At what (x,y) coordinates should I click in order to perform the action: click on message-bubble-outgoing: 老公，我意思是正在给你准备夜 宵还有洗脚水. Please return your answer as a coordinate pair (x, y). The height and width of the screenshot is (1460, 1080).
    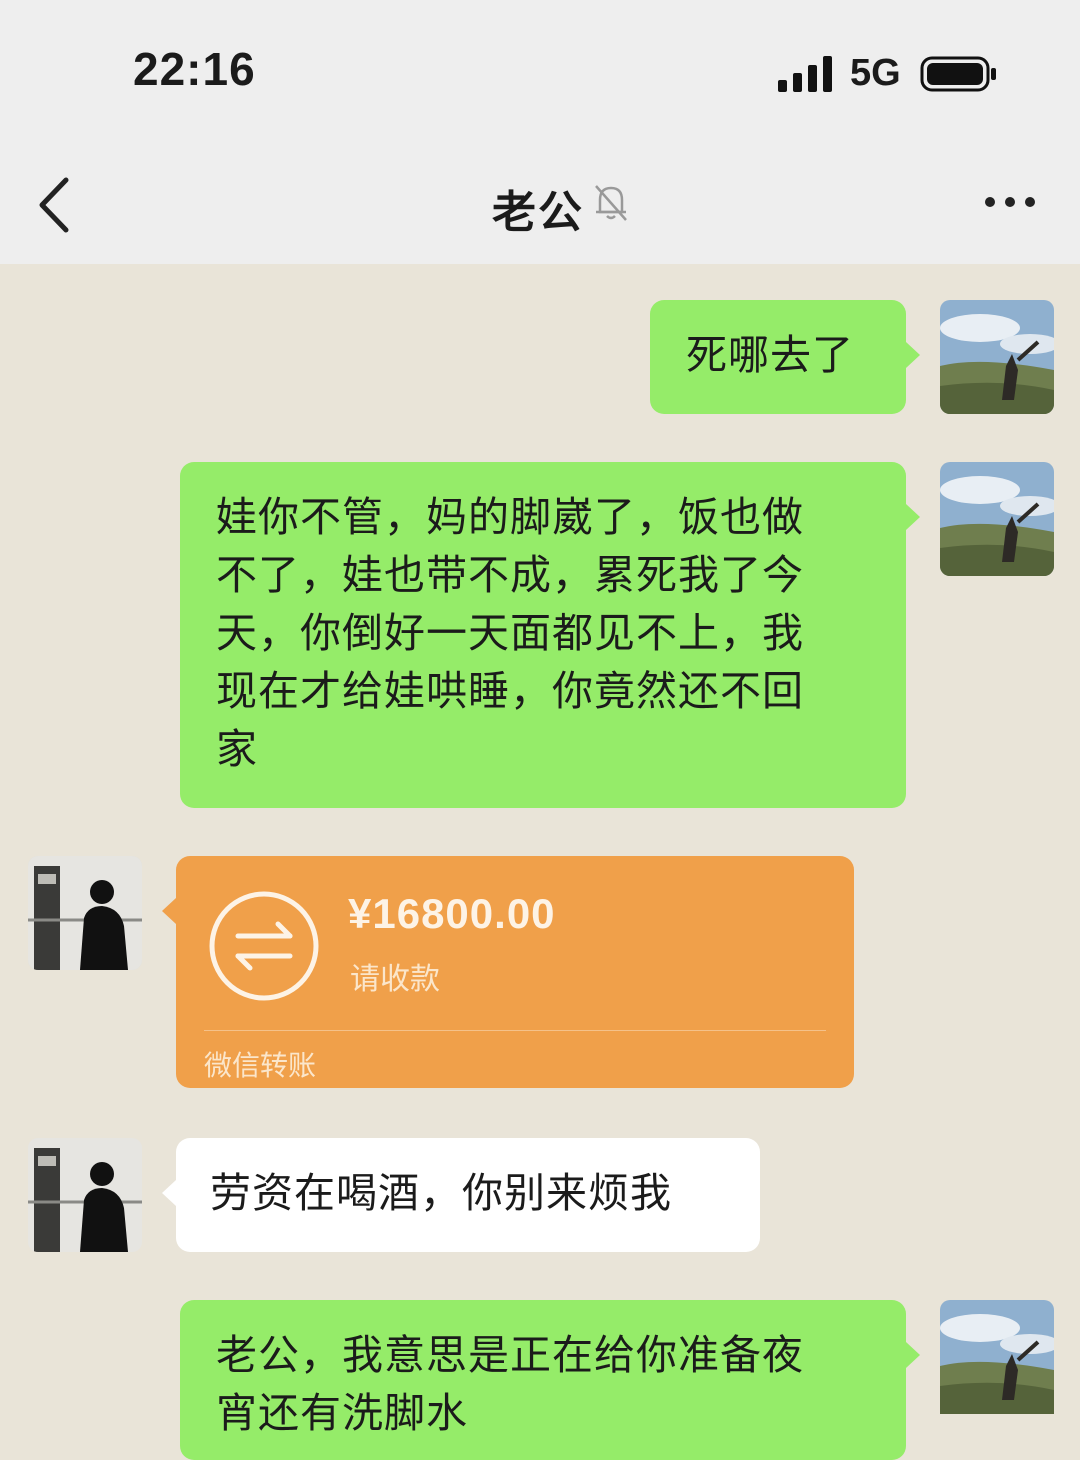
    Looking at the image, I should click on (543, 1380).